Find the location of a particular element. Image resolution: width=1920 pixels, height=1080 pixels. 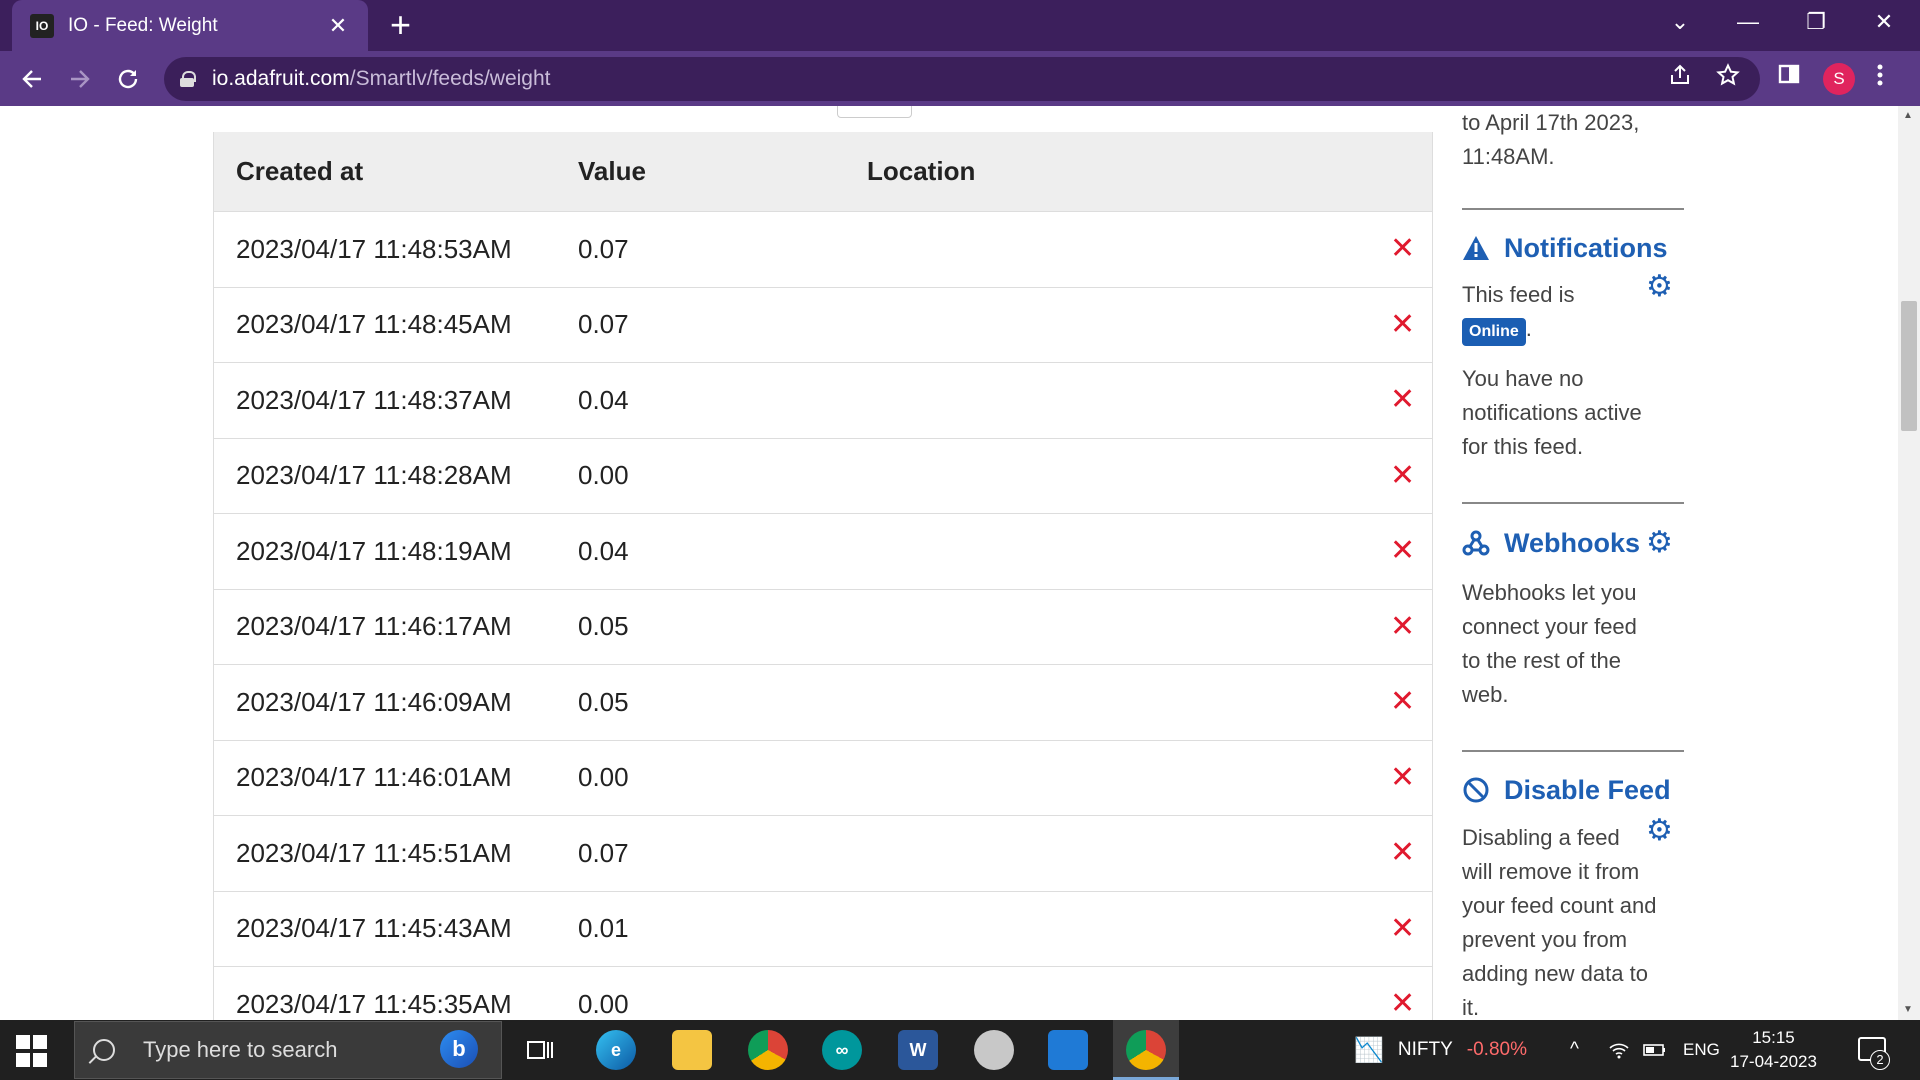

webhooks-title: Webhooks is located at coordinates (1572, 543).